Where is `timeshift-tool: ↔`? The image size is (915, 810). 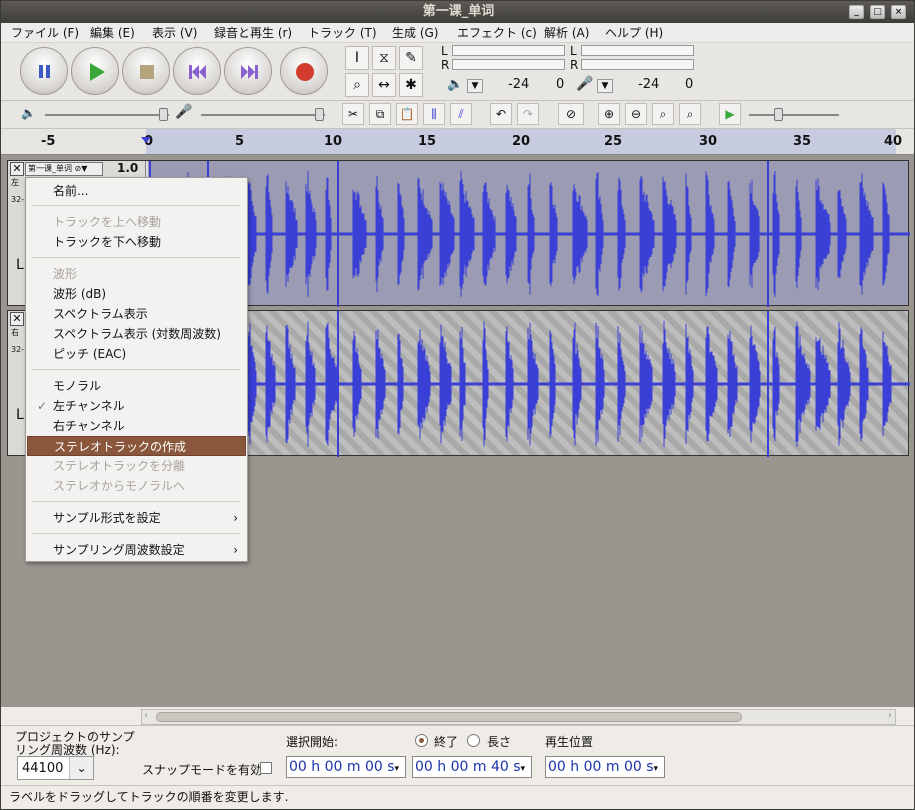 timeshift-tool: ↔ is located at coordinates (384, 85).